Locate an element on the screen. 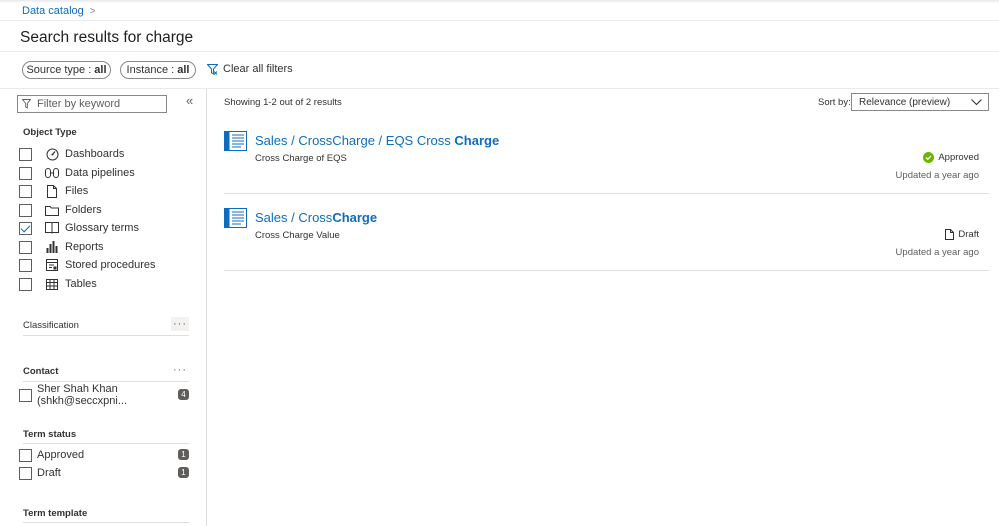 Image resolution: width=999 pixels, height=526 pixels. clear-all-filters-label: Clear all filters is located at coordinates (258, 69).